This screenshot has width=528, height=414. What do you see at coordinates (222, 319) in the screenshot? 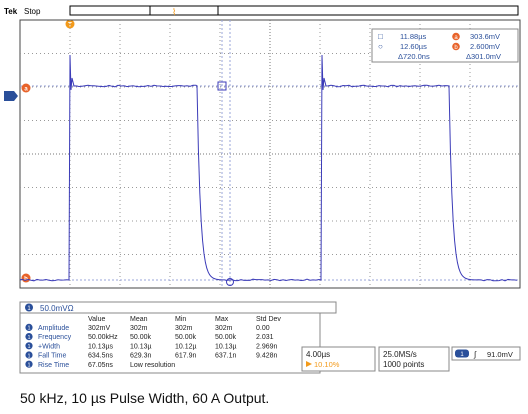
I see `meas-header-max: Max` at bounding box center [222, 319].